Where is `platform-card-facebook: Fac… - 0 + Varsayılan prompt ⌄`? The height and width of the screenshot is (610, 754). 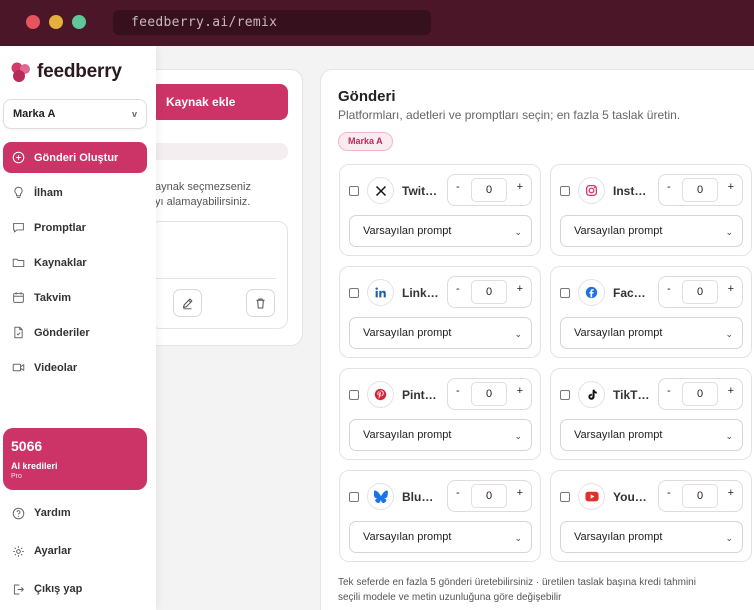
platform-card-facebook: Fac… - 0 + Varsayılan prompt ⌄ is located at coordinates (651, 312).